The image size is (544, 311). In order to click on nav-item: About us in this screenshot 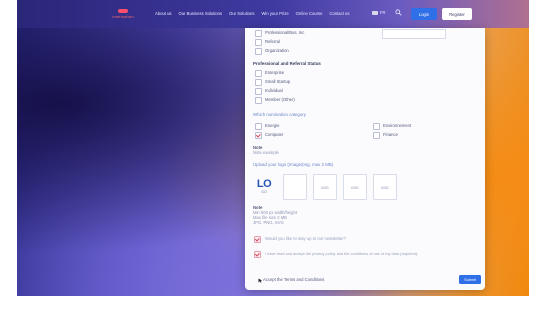, I will do `click(163, 13)`.